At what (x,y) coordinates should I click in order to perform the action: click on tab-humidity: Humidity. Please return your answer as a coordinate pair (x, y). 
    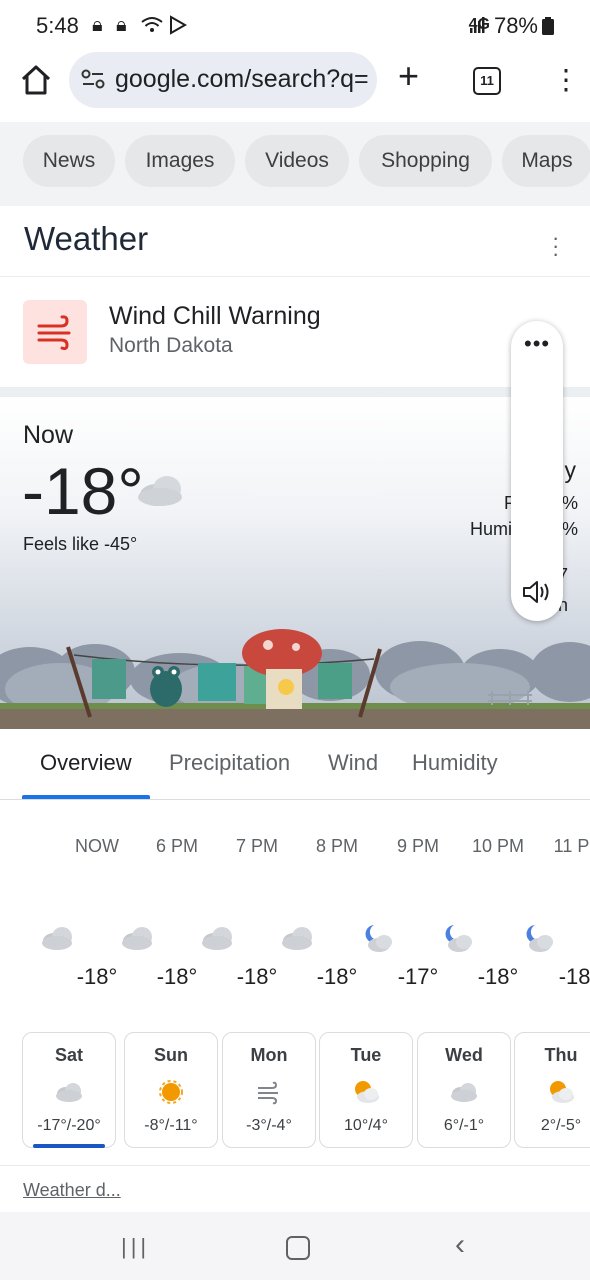
    Looking at the image, I should click on (455, 763).